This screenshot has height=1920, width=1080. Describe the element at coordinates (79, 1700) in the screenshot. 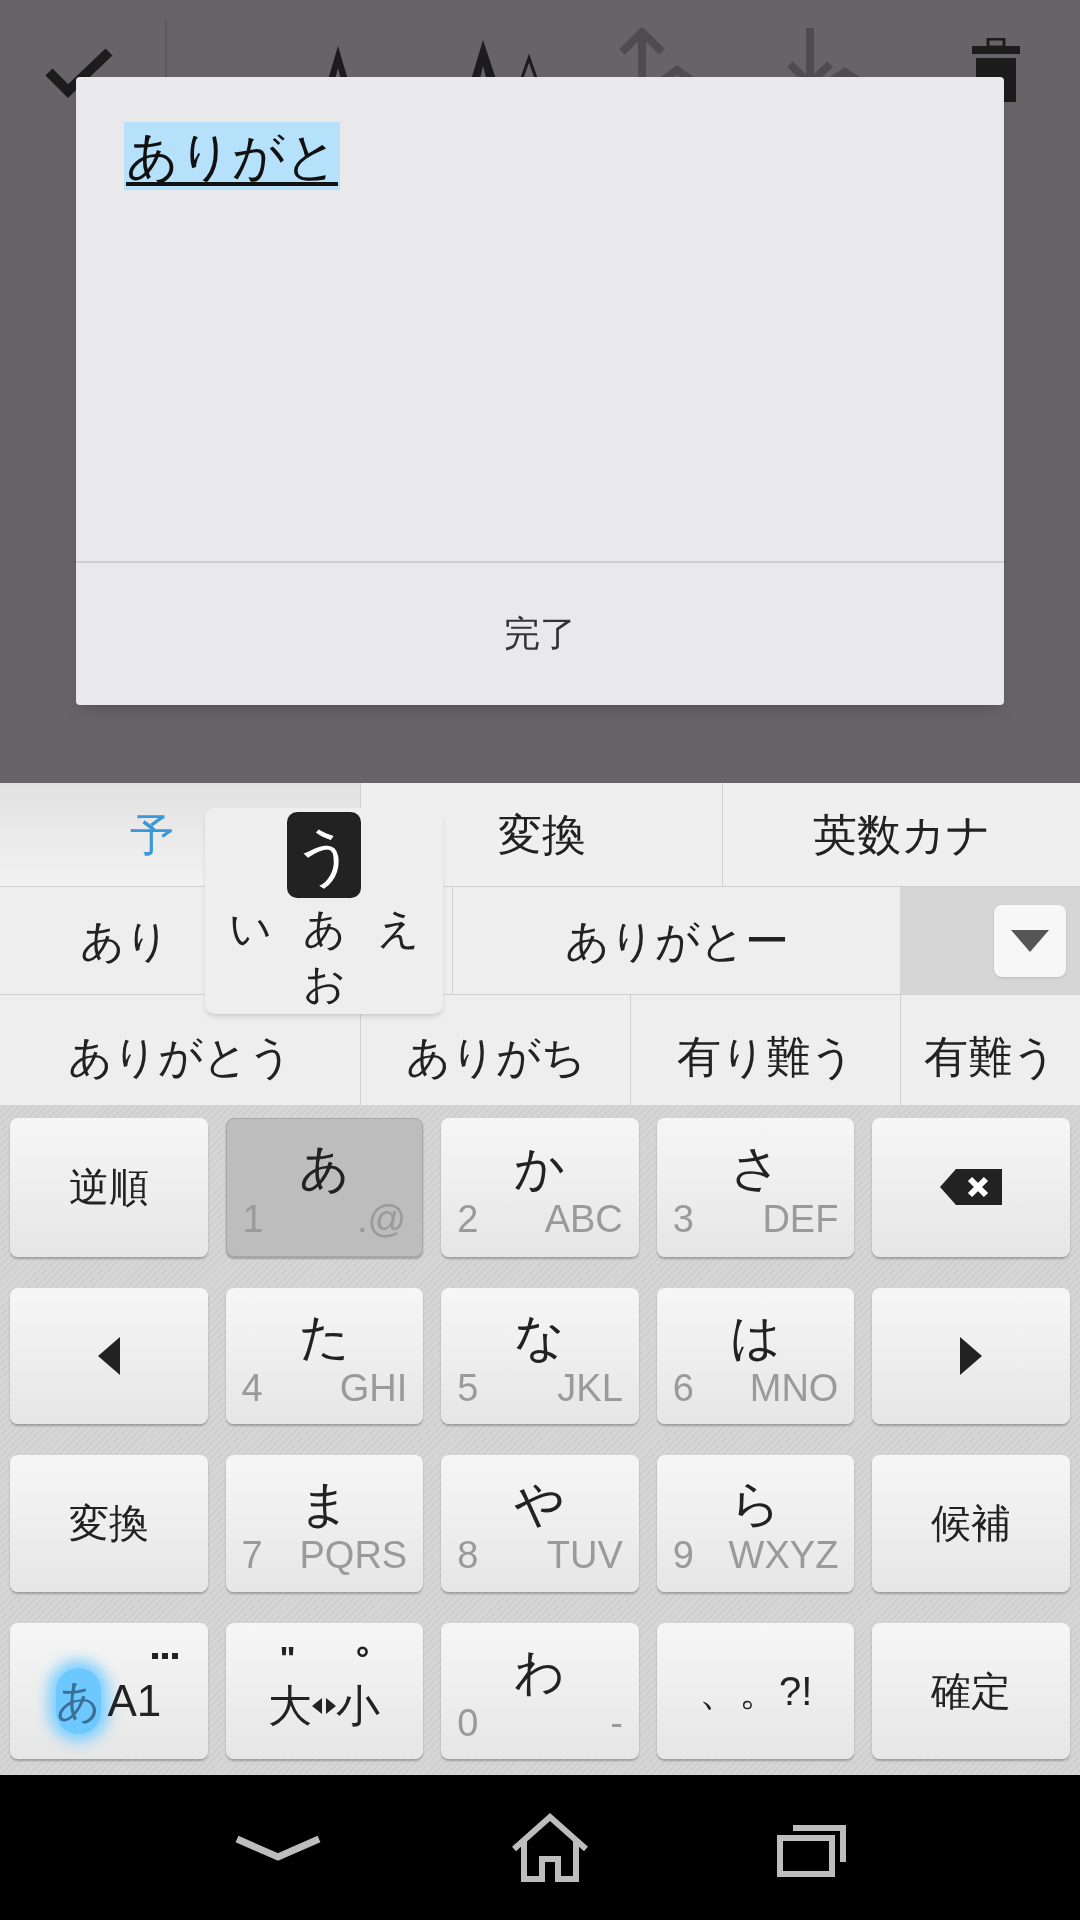

I see `mode-label: あ` at that location.